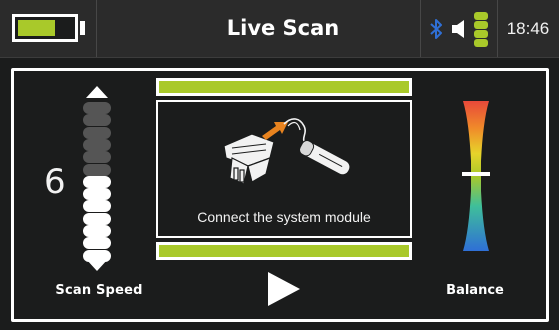 Image resolution: width=559 pixels, height=330 pixels. What do you see at coordinates (284, 87) in the screenshot?
I see `top-signal-bar` at bounding box center [284, 87].